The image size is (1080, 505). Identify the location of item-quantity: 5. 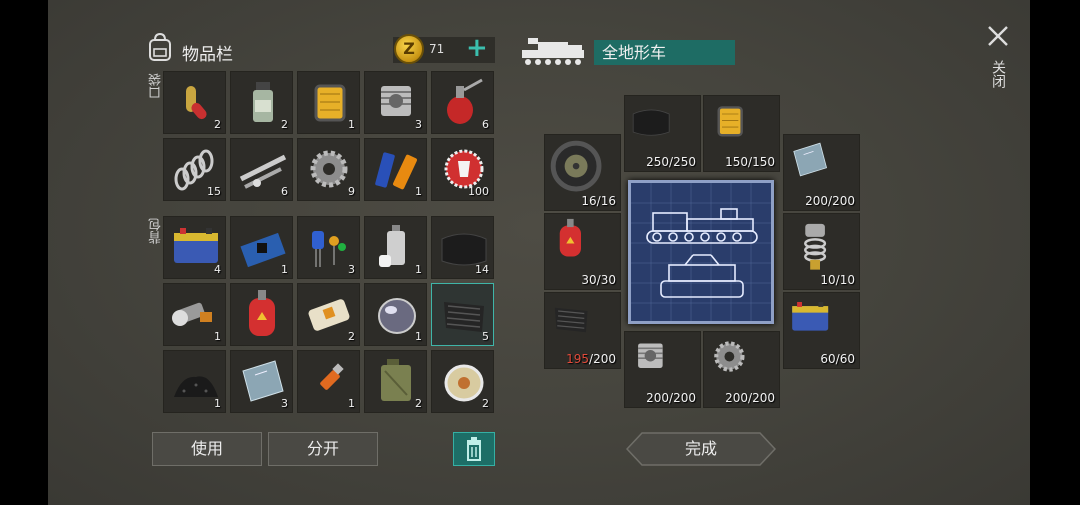
(485, 336).